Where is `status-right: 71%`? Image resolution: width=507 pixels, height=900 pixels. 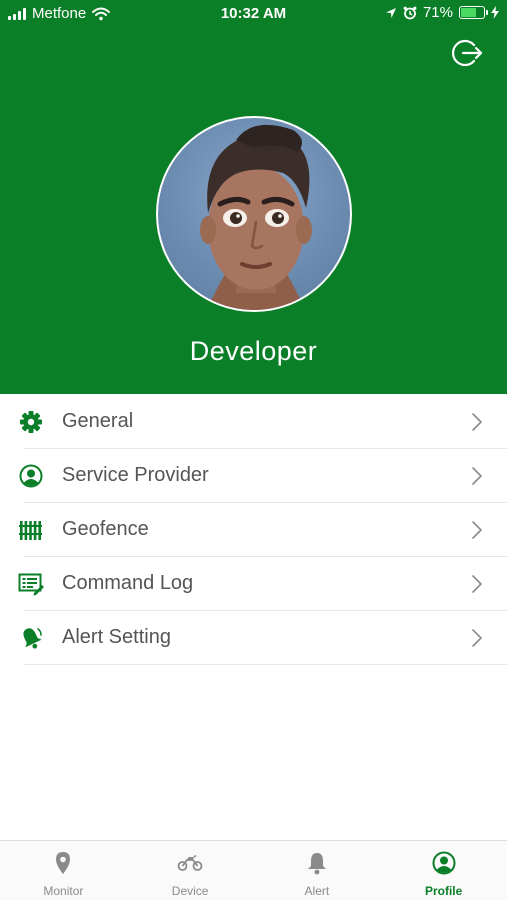
status-right: 71% is located at coordinates (442, 12).